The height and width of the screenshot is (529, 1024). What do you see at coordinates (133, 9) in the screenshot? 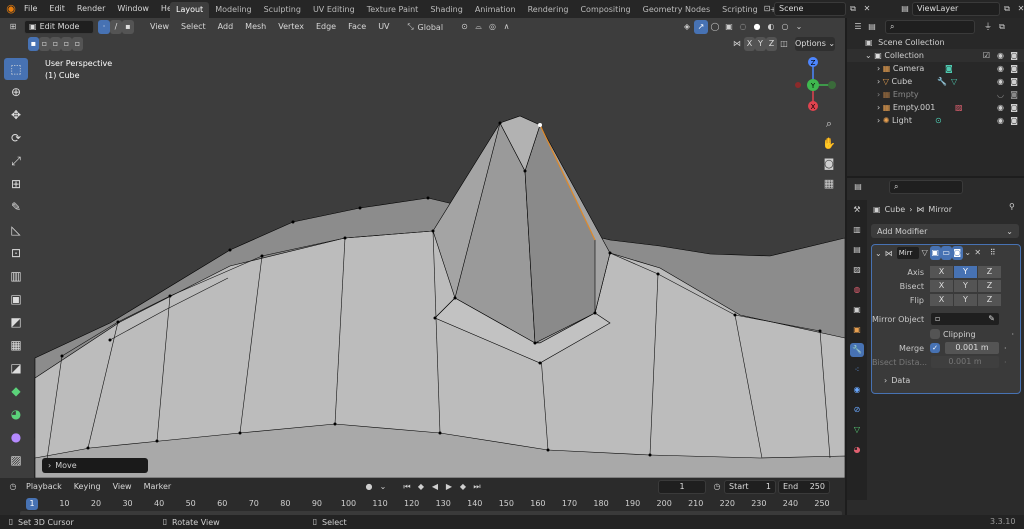
I see `menu-window: Window` at bounding box center [133, 9].